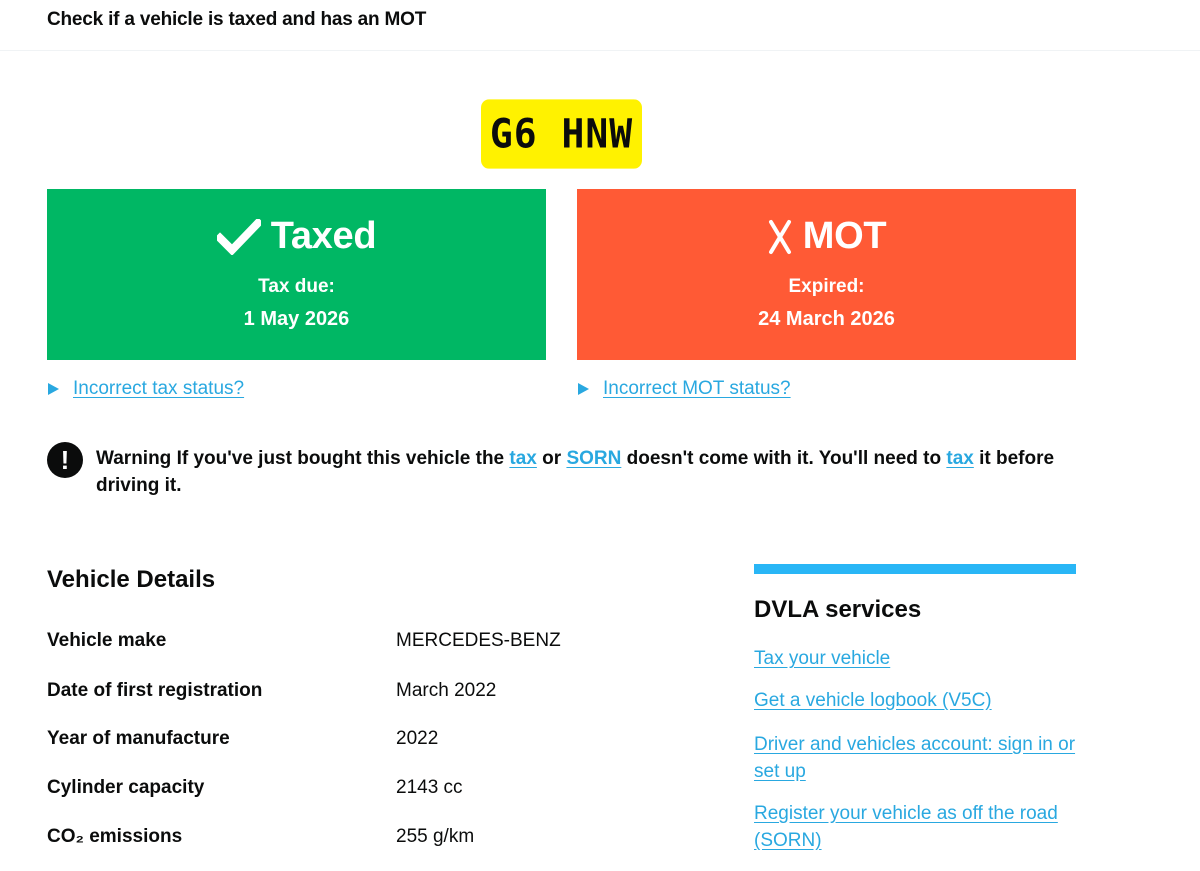 Image resolution: width=1200 pixels, height=871 pixels. I want to click on detail-label: Date of first registration, so click(155, 690).